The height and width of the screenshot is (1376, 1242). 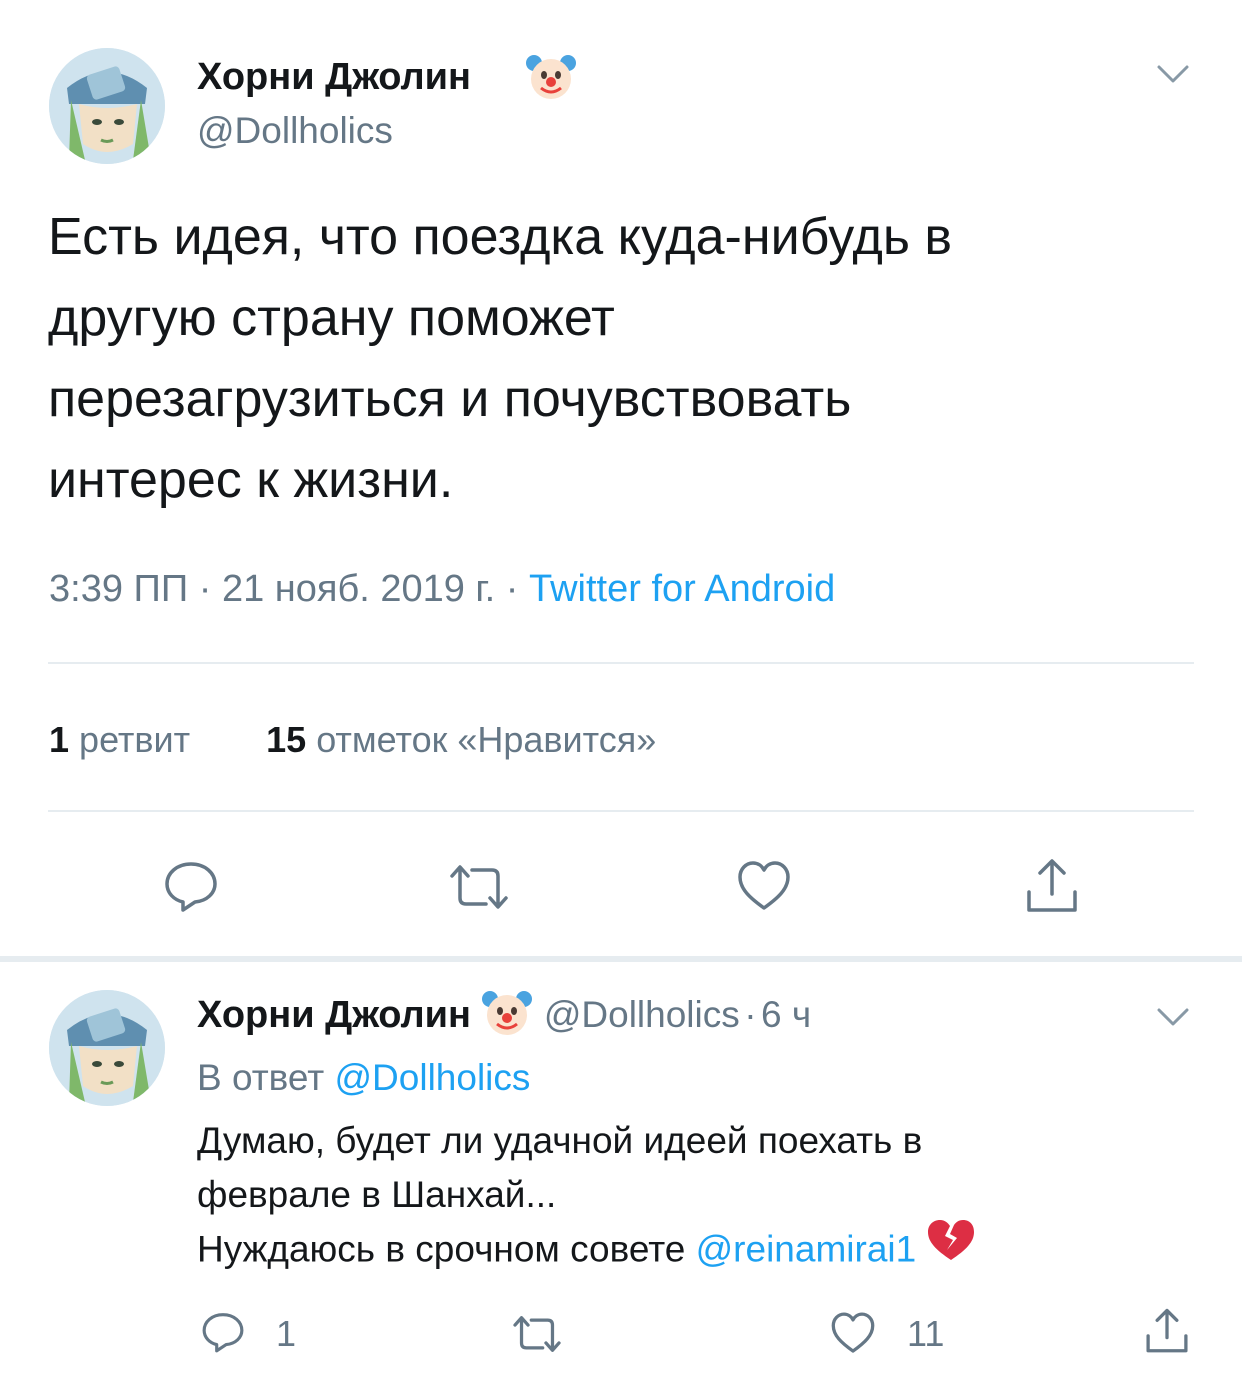 What do you see at coordinates (786, 1014) in the screenshot?
I see `reply-time: 6 ч` at bounding box center [786, 1014].